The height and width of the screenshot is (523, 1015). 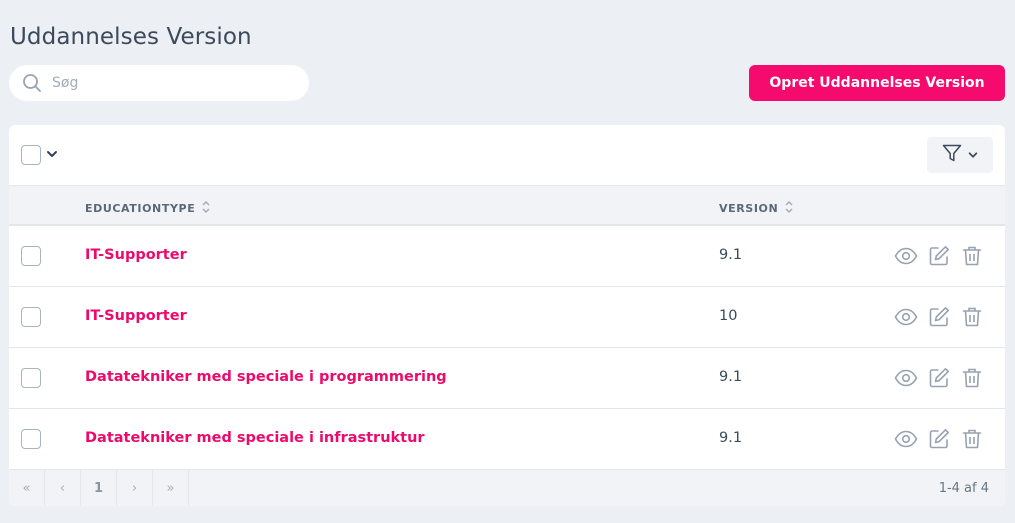 What do you see at coordinates (877, 83) in the screenshot?
I see `create-education-version-button: Opret Uddannelses Version` at bounding box center [877, 83].